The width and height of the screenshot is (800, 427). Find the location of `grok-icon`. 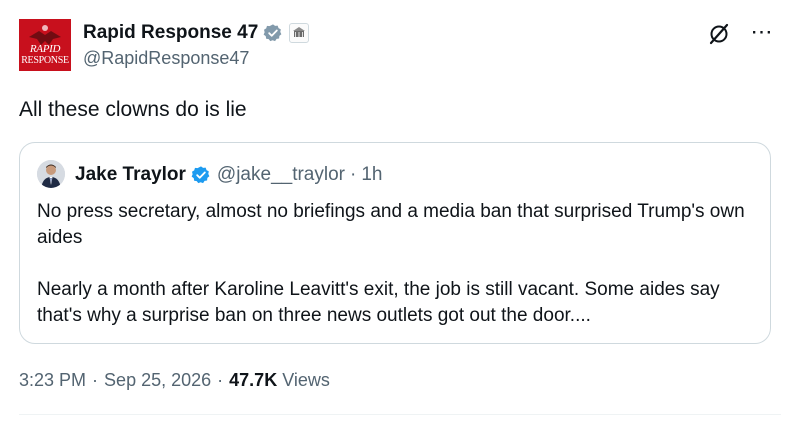

grok-icon is located at coordinates (719, 34).